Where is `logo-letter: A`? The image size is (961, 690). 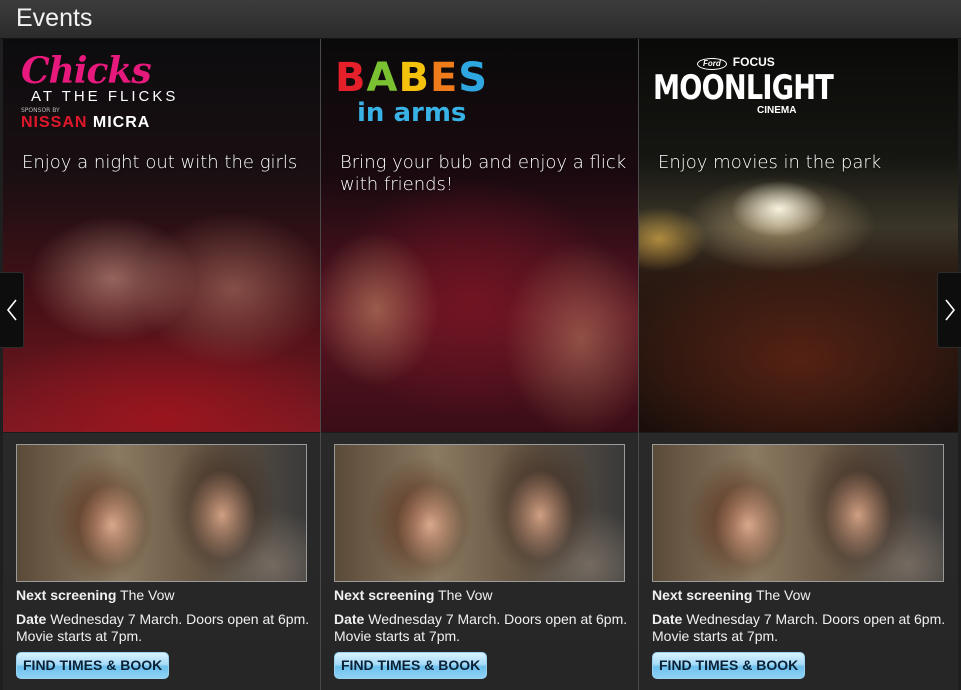
logo-letter: A is located at coordinates (382, 78).